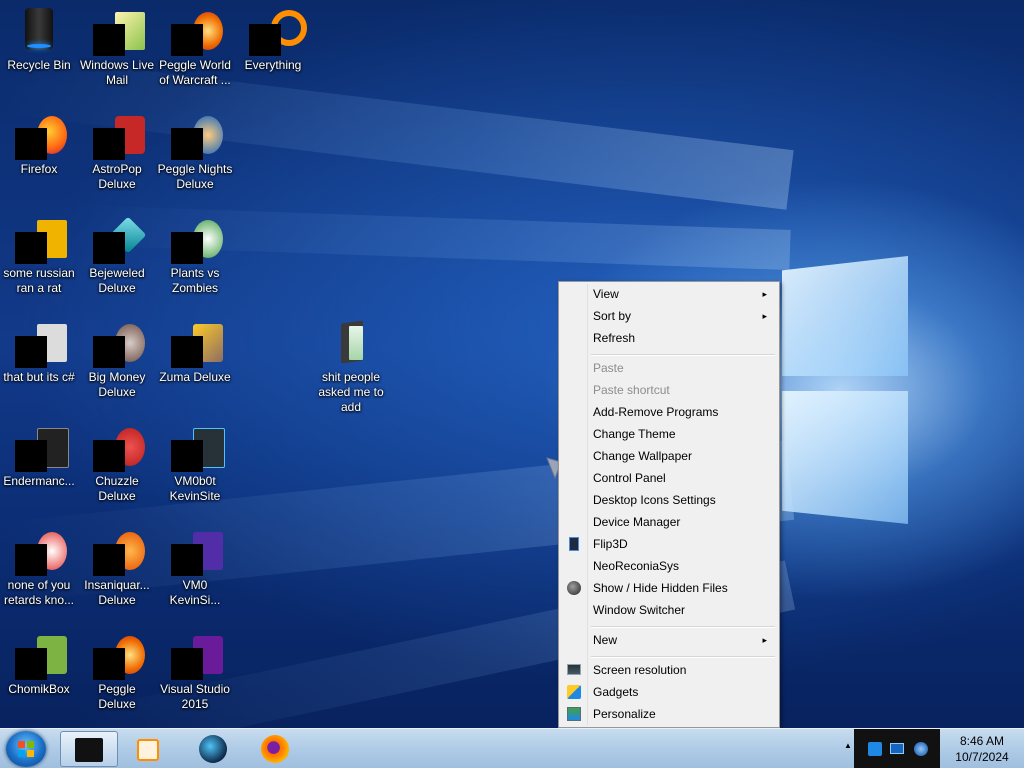  Describe the element at coordinates (39, 689) in the screenshot. I see `desktop-icon-label: ChomikBox` at that location.